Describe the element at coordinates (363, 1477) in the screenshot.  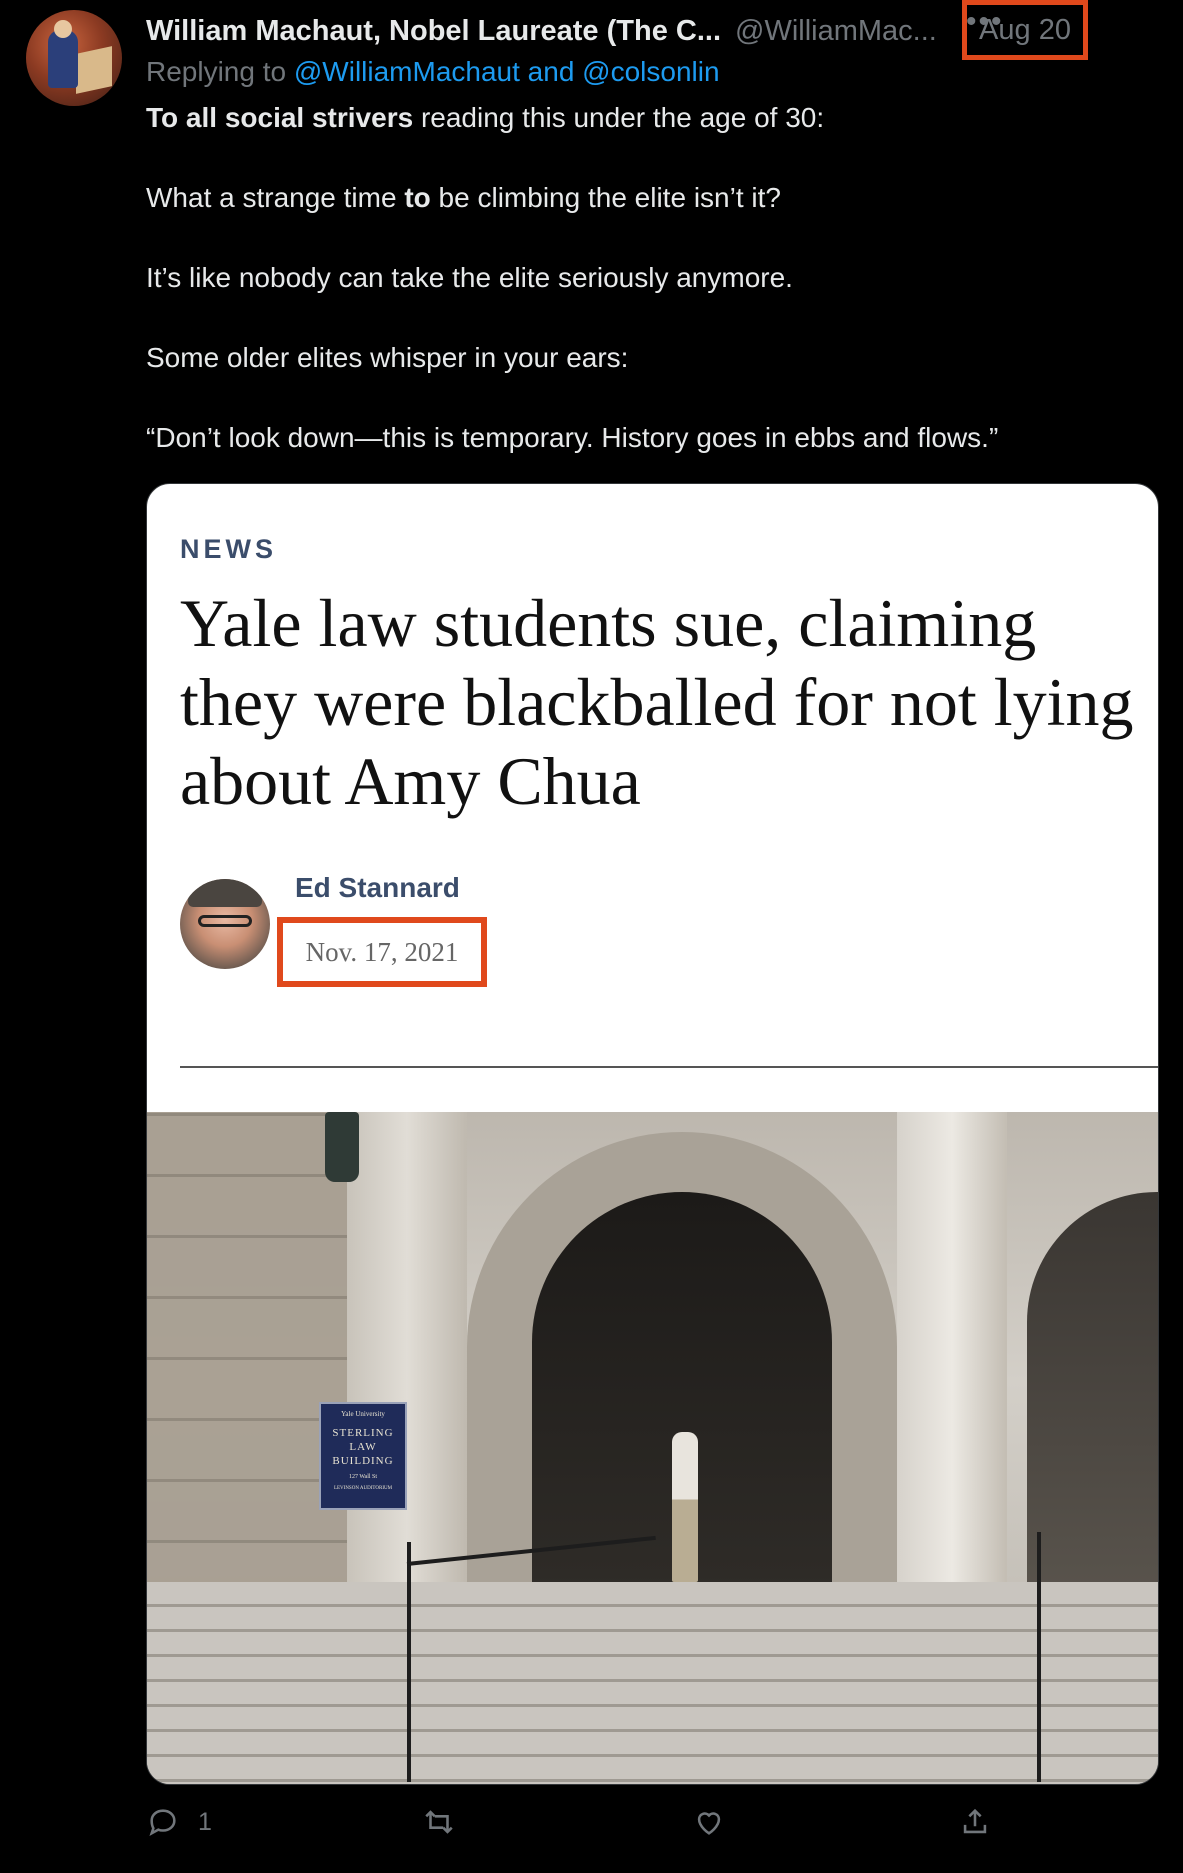
I see `sign-line: 127 Wall St` at that location.